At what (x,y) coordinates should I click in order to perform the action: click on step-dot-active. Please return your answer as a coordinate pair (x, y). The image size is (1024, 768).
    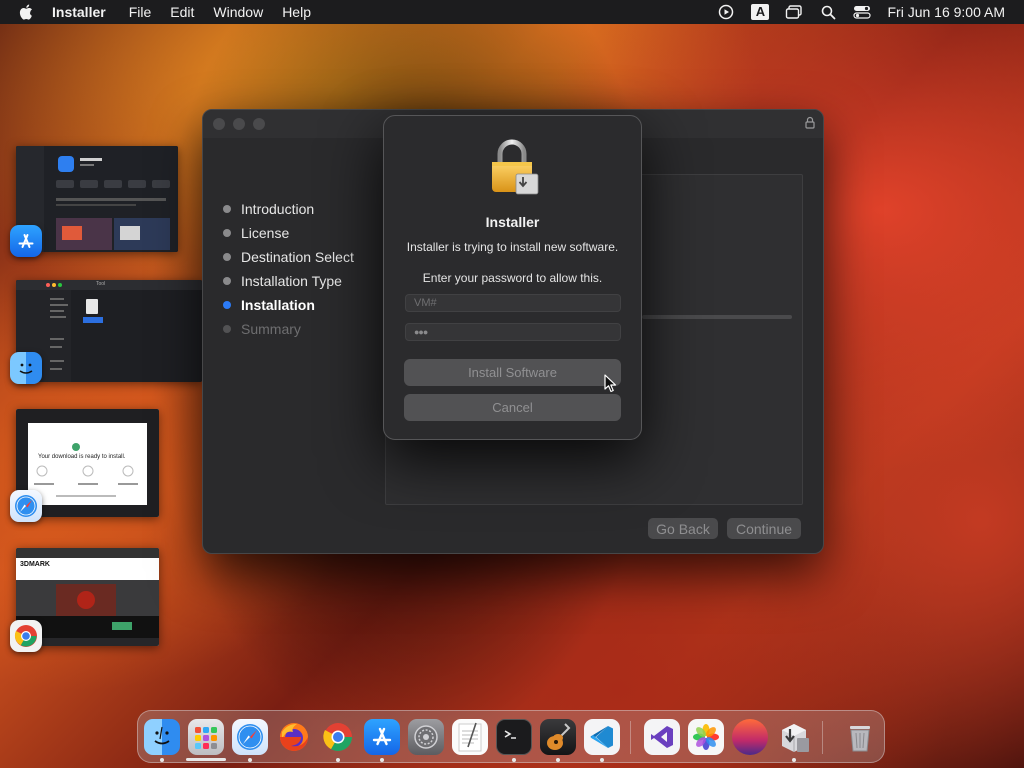
    Looking at the image, I should click on (227, 305).